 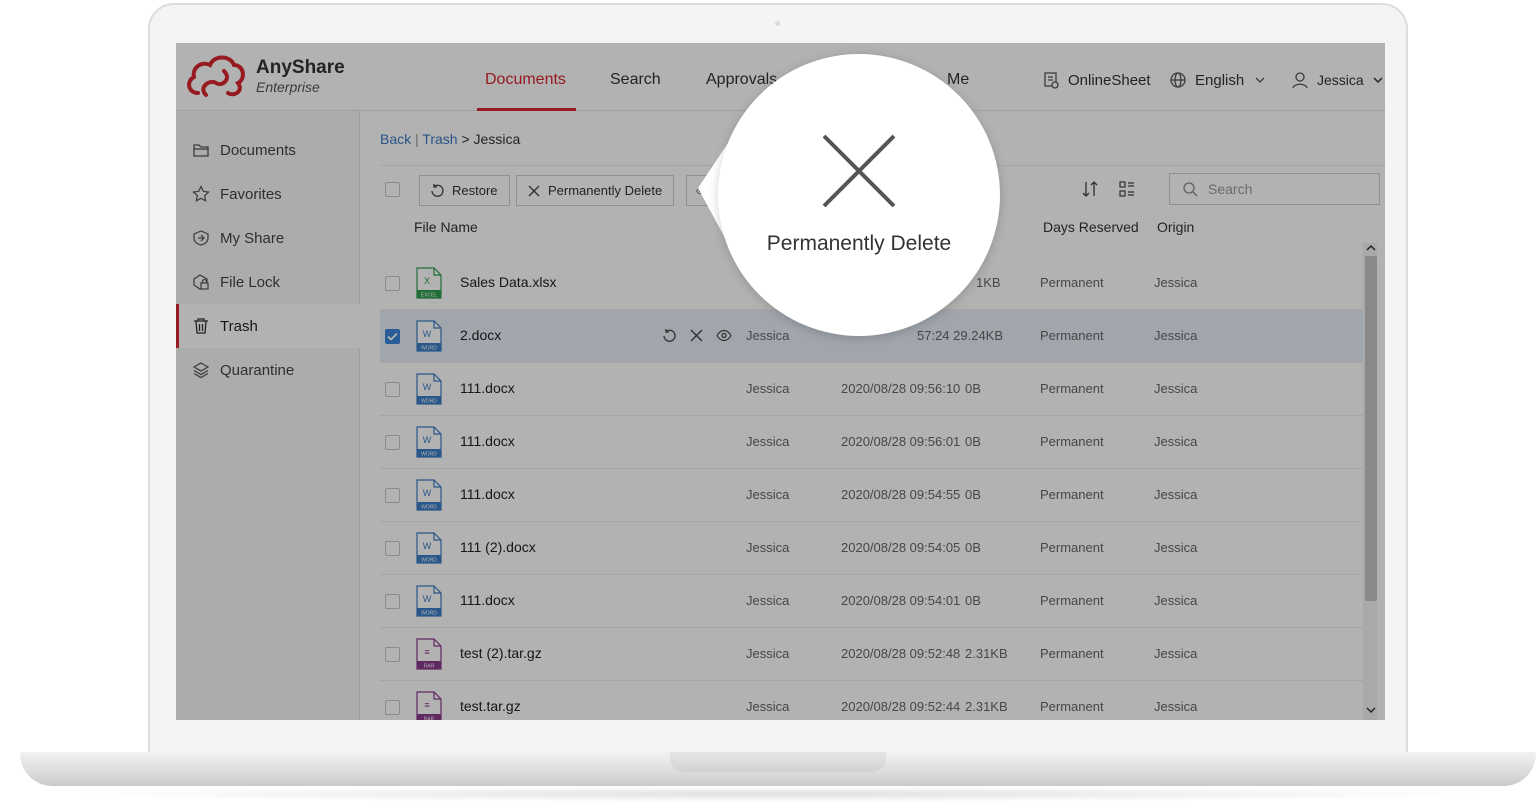 What do you see at coordinates (859, 171) in the screenshot?
I see `close-icon` at bounding box center [859, 171].